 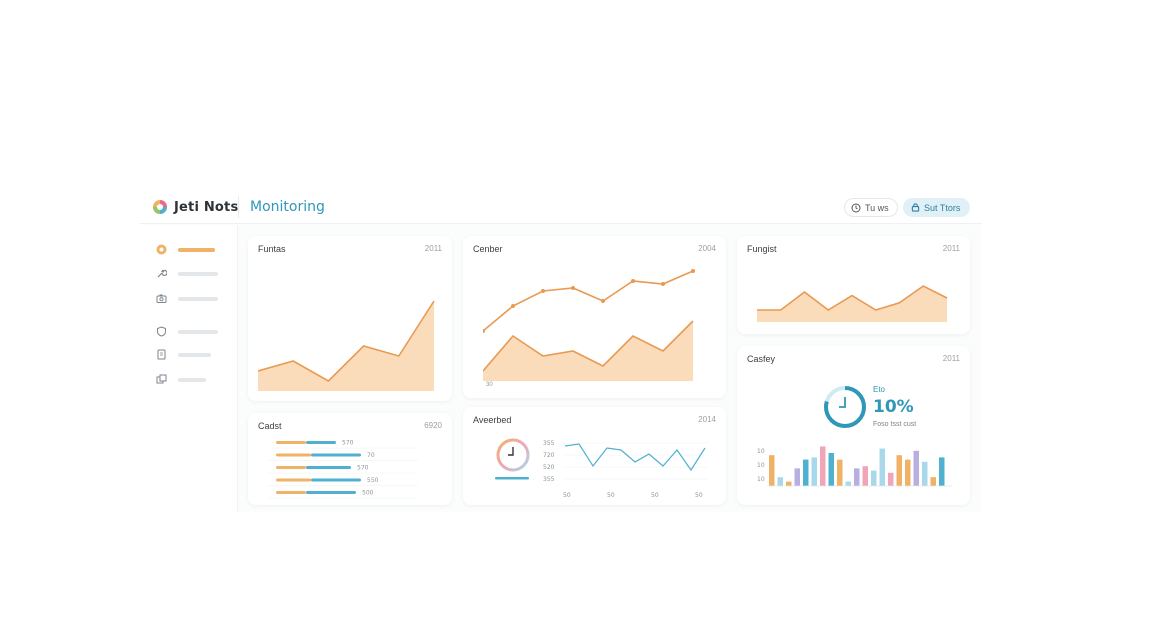 I want to click on circle-dot-icon, so click(x=161, y=249).